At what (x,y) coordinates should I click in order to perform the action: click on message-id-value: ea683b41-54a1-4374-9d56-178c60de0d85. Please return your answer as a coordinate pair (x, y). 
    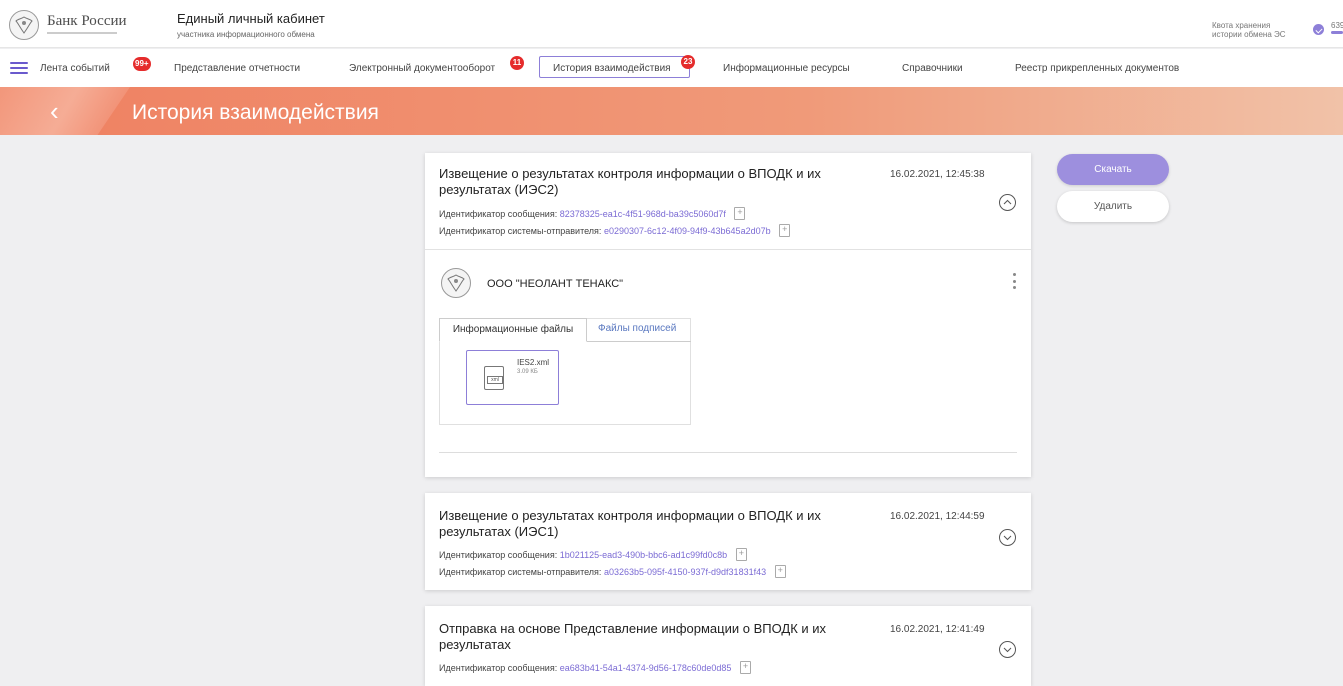
    Looking at the image, I should click on (646, 668).